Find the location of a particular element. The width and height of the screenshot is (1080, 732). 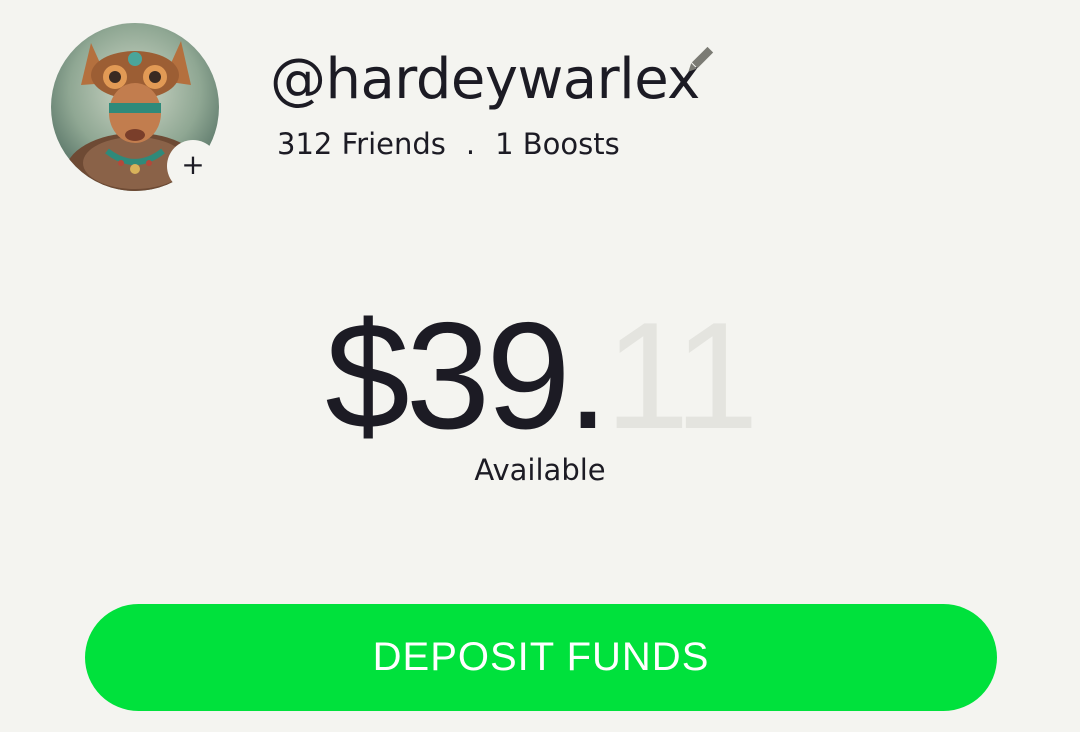

deposit-funds-button: DEPOSIT FUNDS is located at coordinates (541, 657).